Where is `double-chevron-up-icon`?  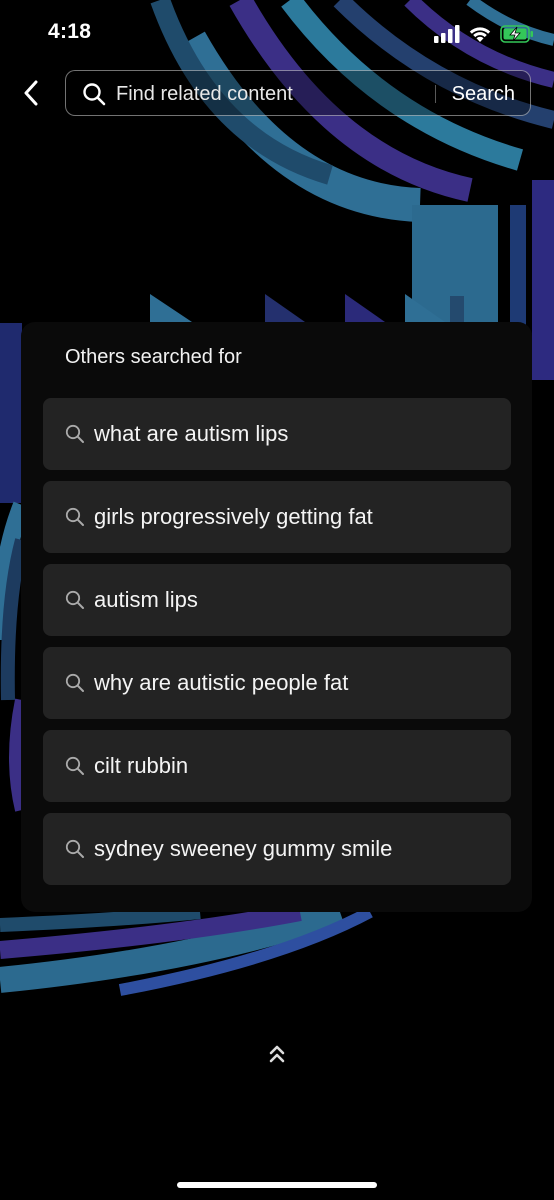 double-chevron-up-icon is located at coordinates (277, 1054).